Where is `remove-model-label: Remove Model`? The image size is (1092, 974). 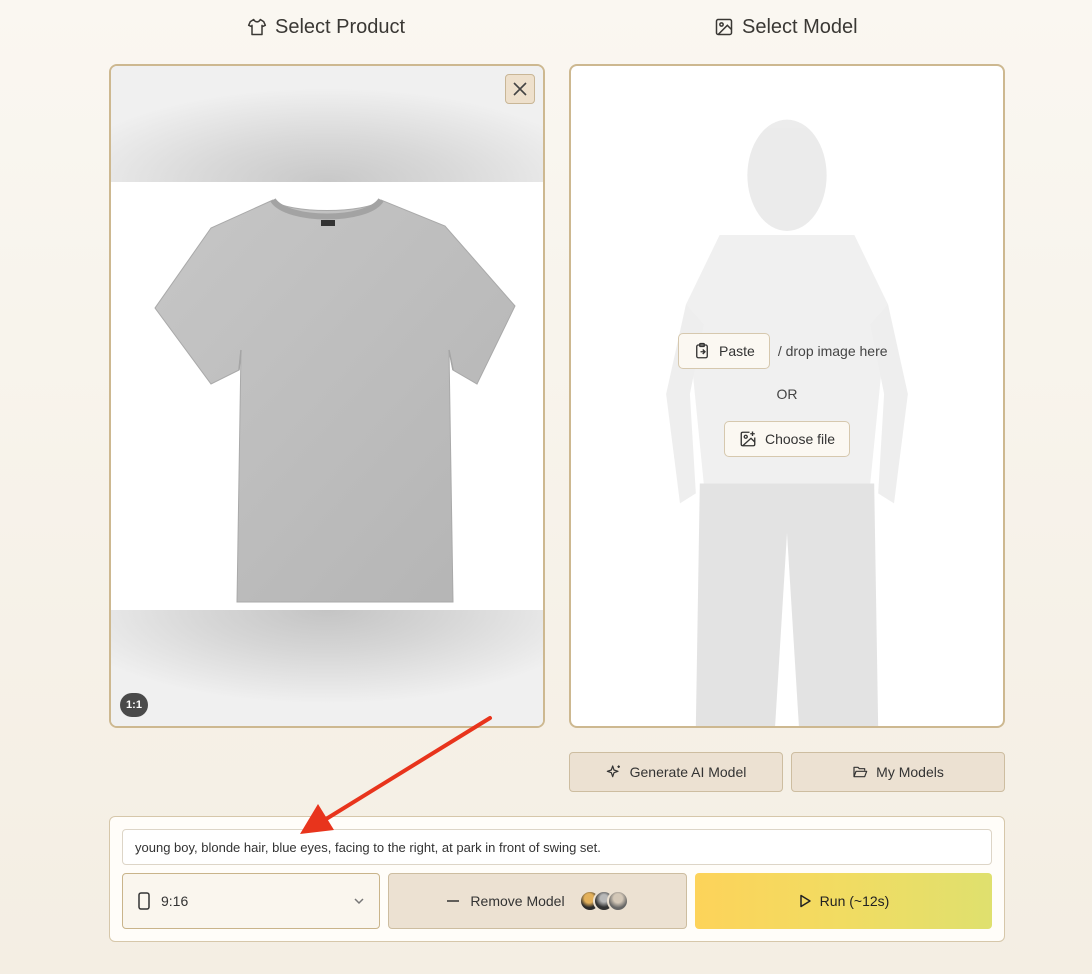 remove-model-label: Remove Model is located at coordinates (517, 901).